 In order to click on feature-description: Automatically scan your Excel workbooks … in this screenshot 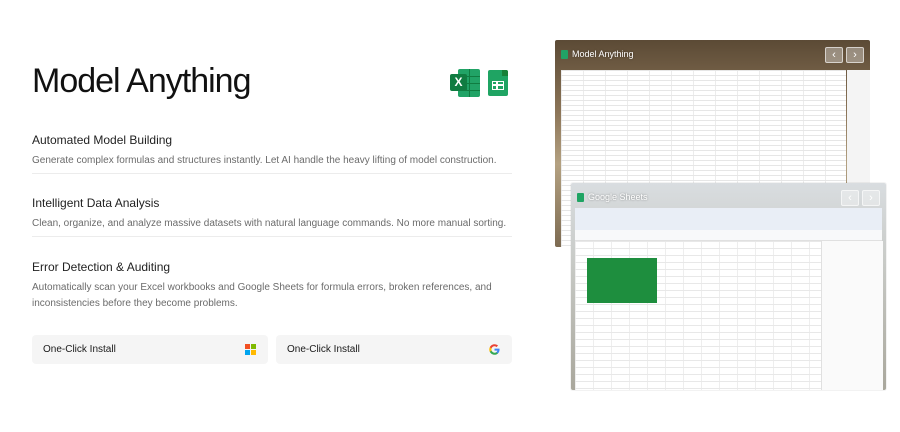, I will do `click(262, 295)`.